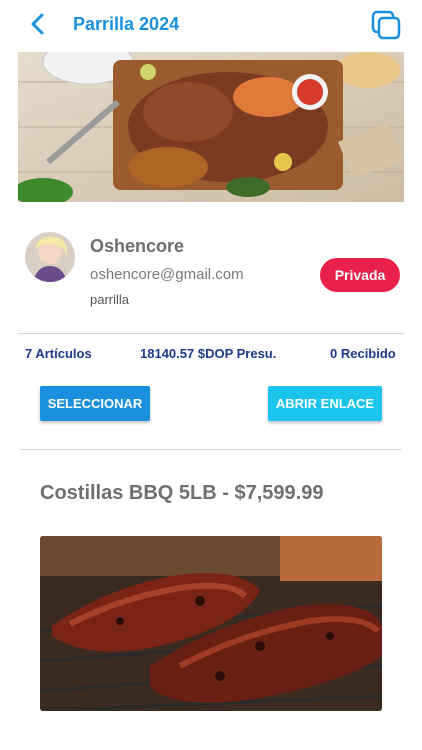 The height and width of the screenshot is (750, 422). I want to click on open-link-button: ABRIR ENLACE, so click(325, 403).